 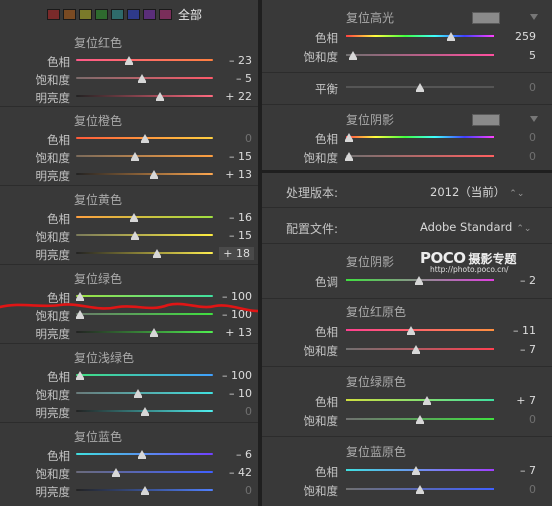 I want to click on slider-value: + 22, so click(x=238, y=96).